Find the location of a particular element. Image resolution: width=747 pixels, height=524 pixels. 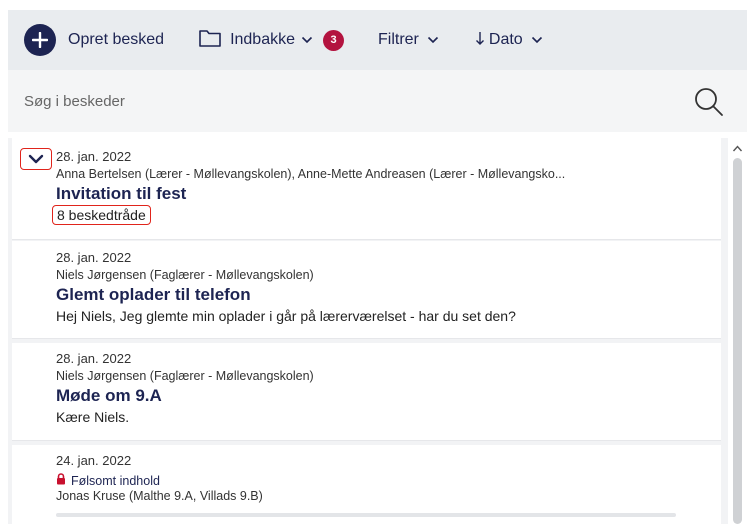

list-scrollbar is located at coordinates (737, 331).